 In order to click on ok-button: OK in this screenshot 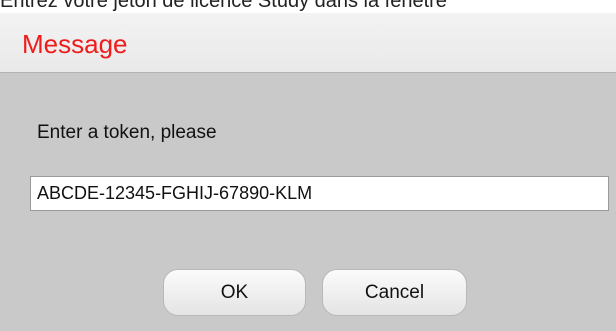, I will do `click(234, 292)`.